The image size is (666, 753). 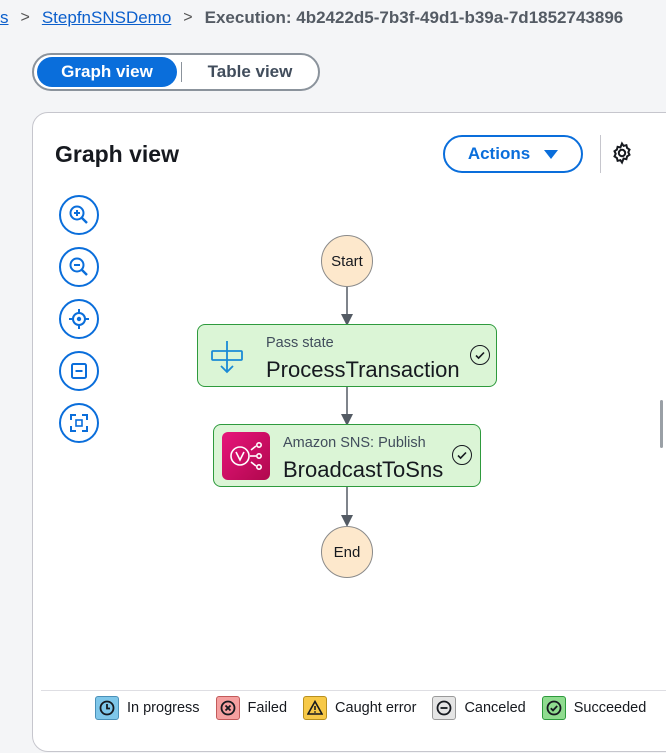 I want to click on start-label: Start, so click(x=347, y=261).